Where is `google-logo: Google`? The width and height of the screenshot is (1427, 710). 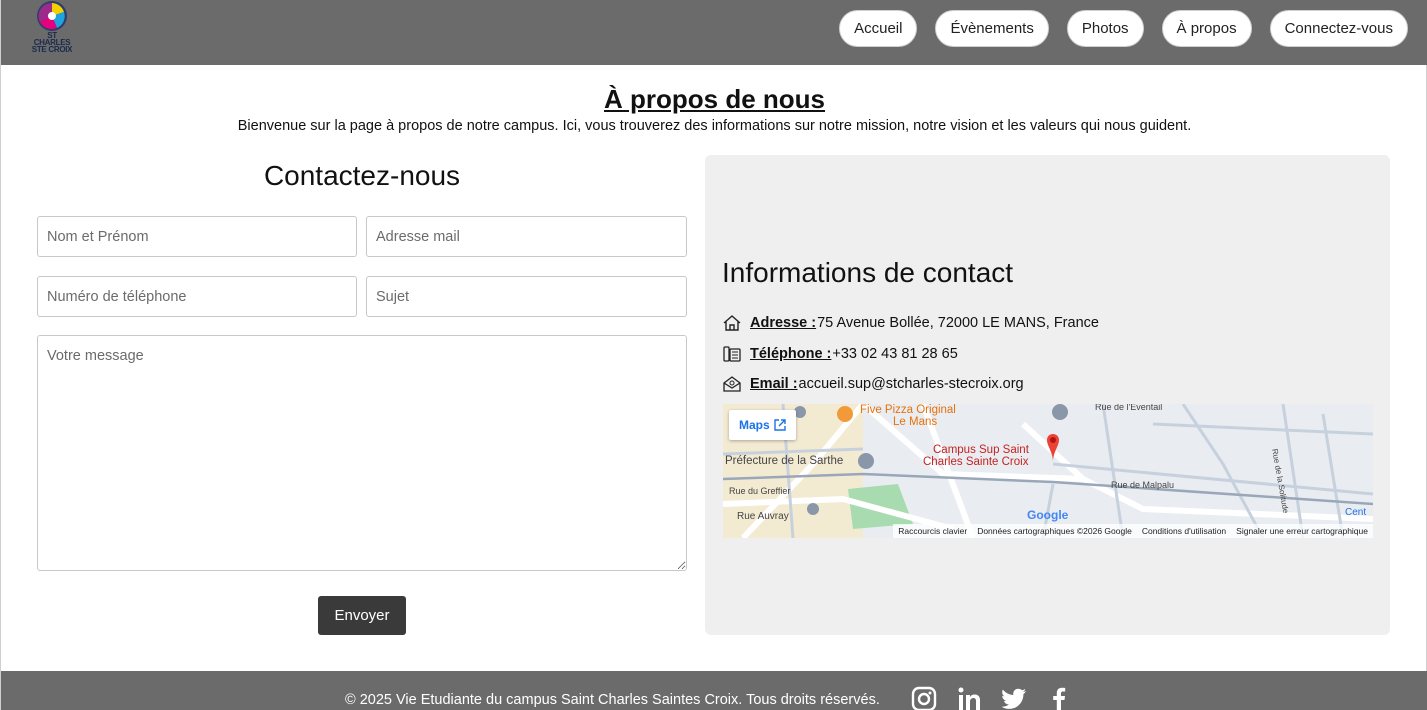 google-logo: Google is located at coordinates (1048, 515).